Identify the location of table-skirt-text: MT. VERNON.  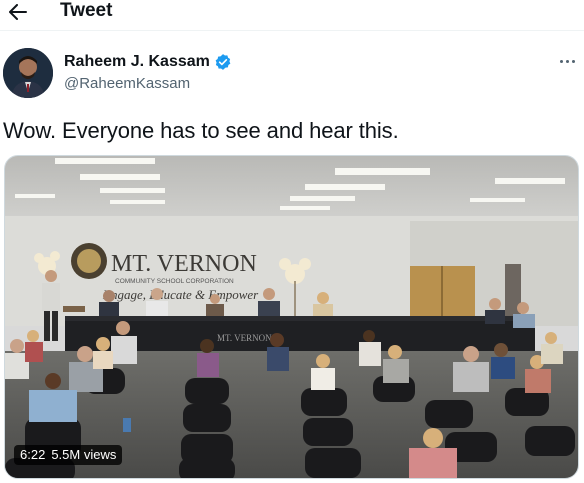
(244, 338).